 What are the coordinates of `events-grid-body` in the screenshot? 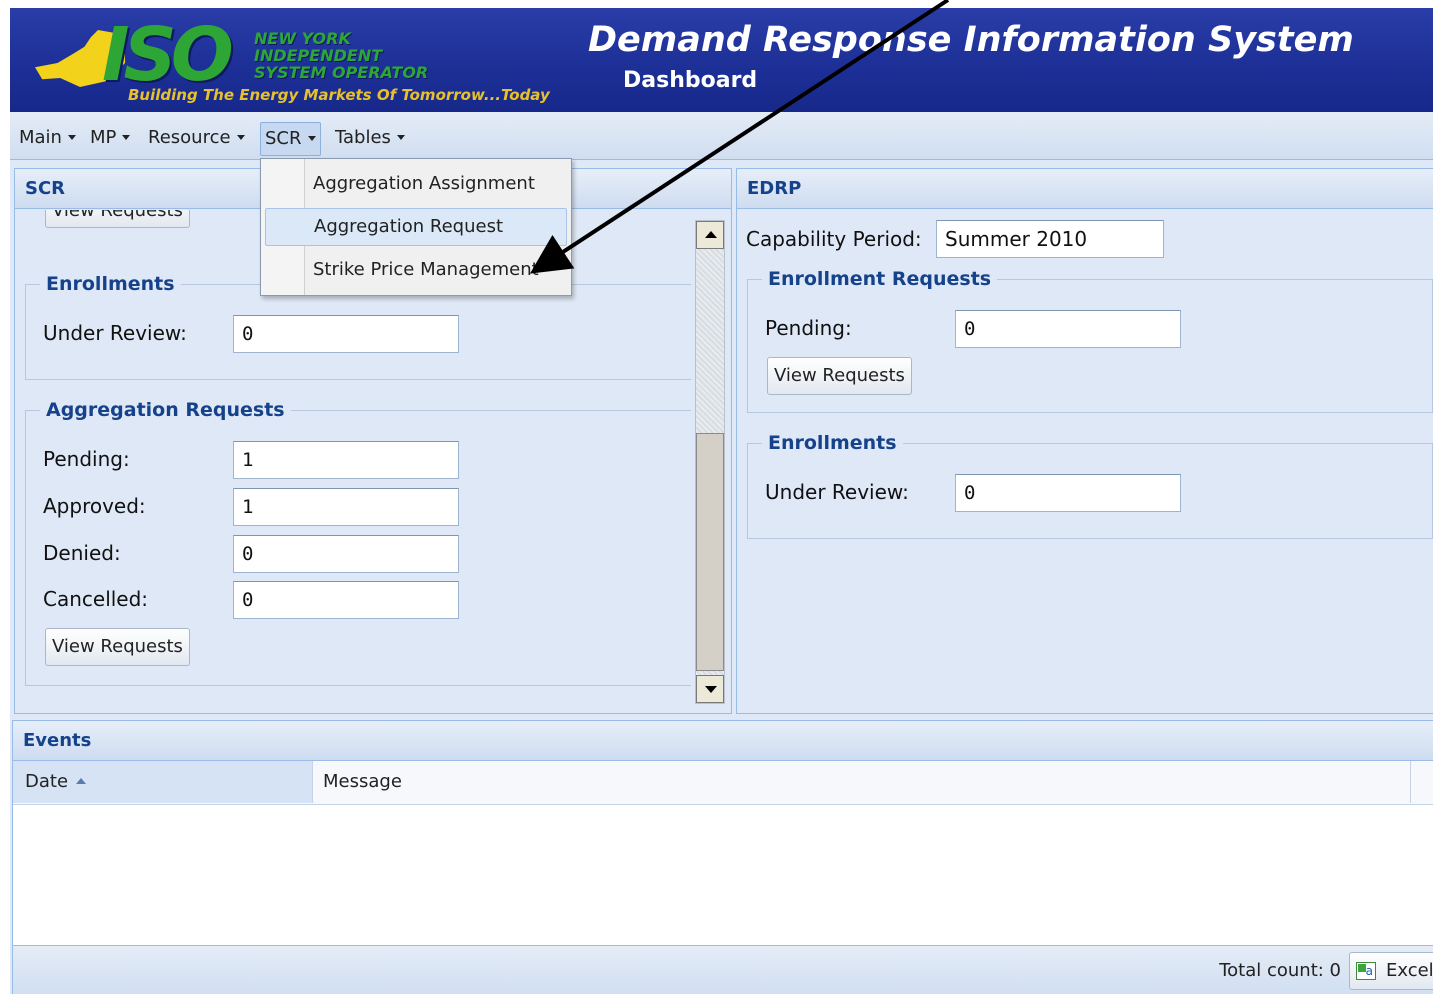 It's located at (723, 875).